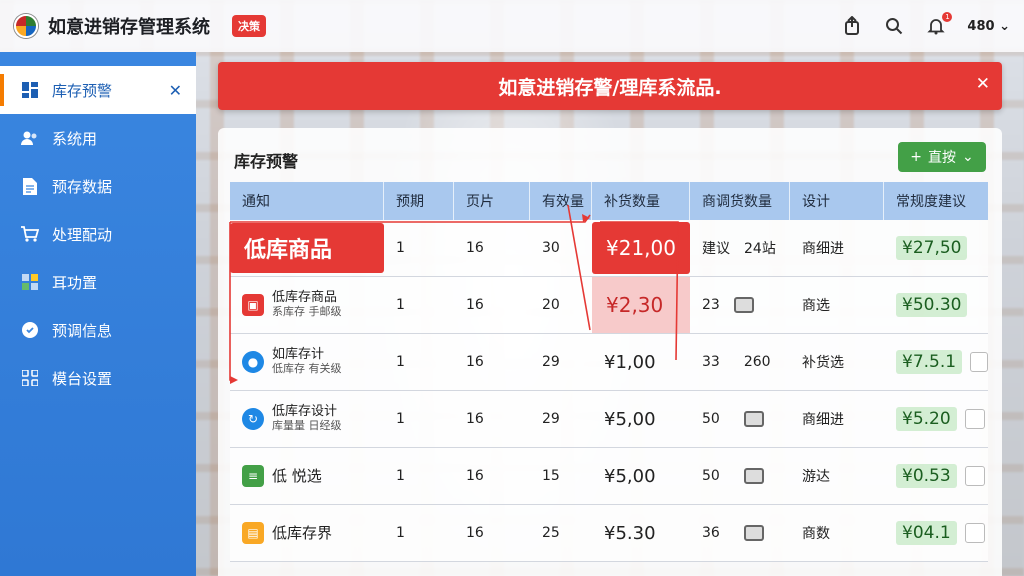 This screenshot has height=576, width=1024. What do you see at coordinates (823, 420) in the screenshot?
I see `table-cell: 商细进` at bounding box center [823, 420].